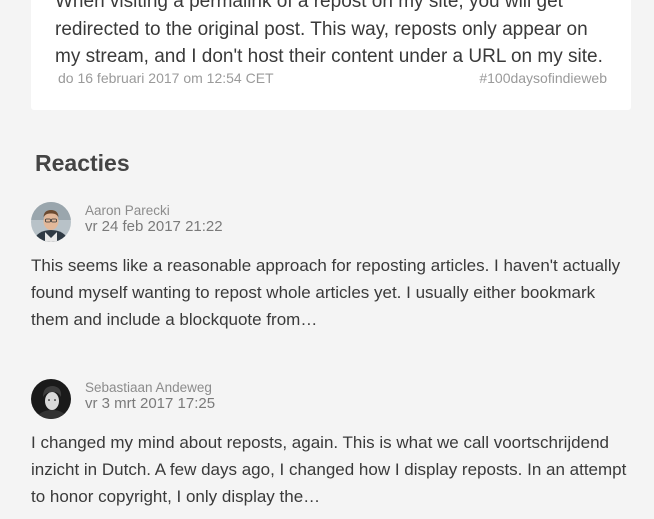 This screenshot has width=654, height=519. I want to click on comment-header: Aaron Parecki vr 24 feb 2017 21:22, so click(331, 222).